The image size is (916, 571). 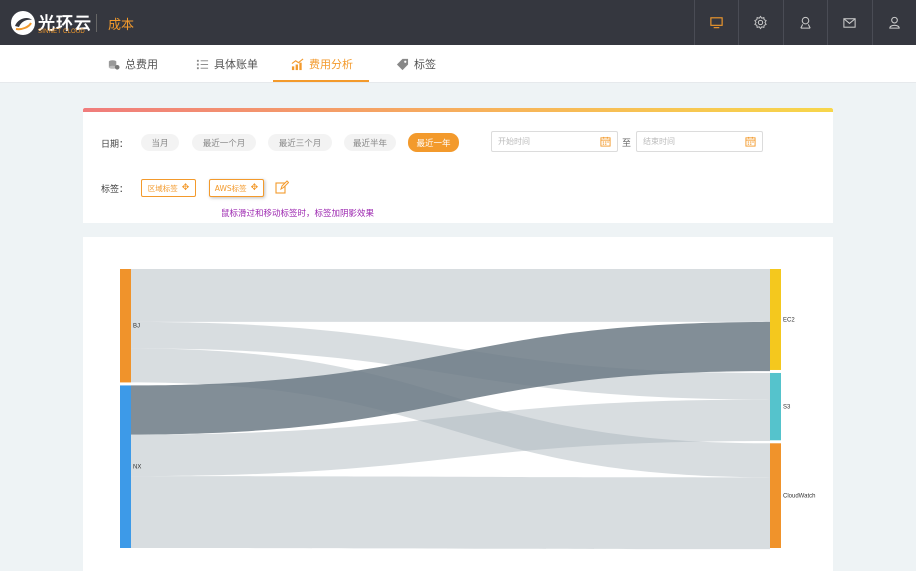 I want to click on to-label: 至, so click(x=627, y=144).